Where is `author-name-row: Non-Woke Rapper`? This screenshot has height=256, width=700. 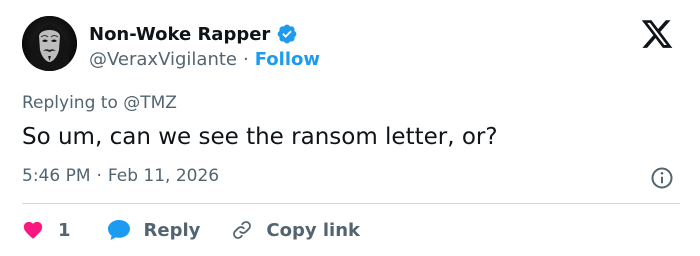 author-name-row: Non-Woke Rapper is located at coordinates (193, 34).